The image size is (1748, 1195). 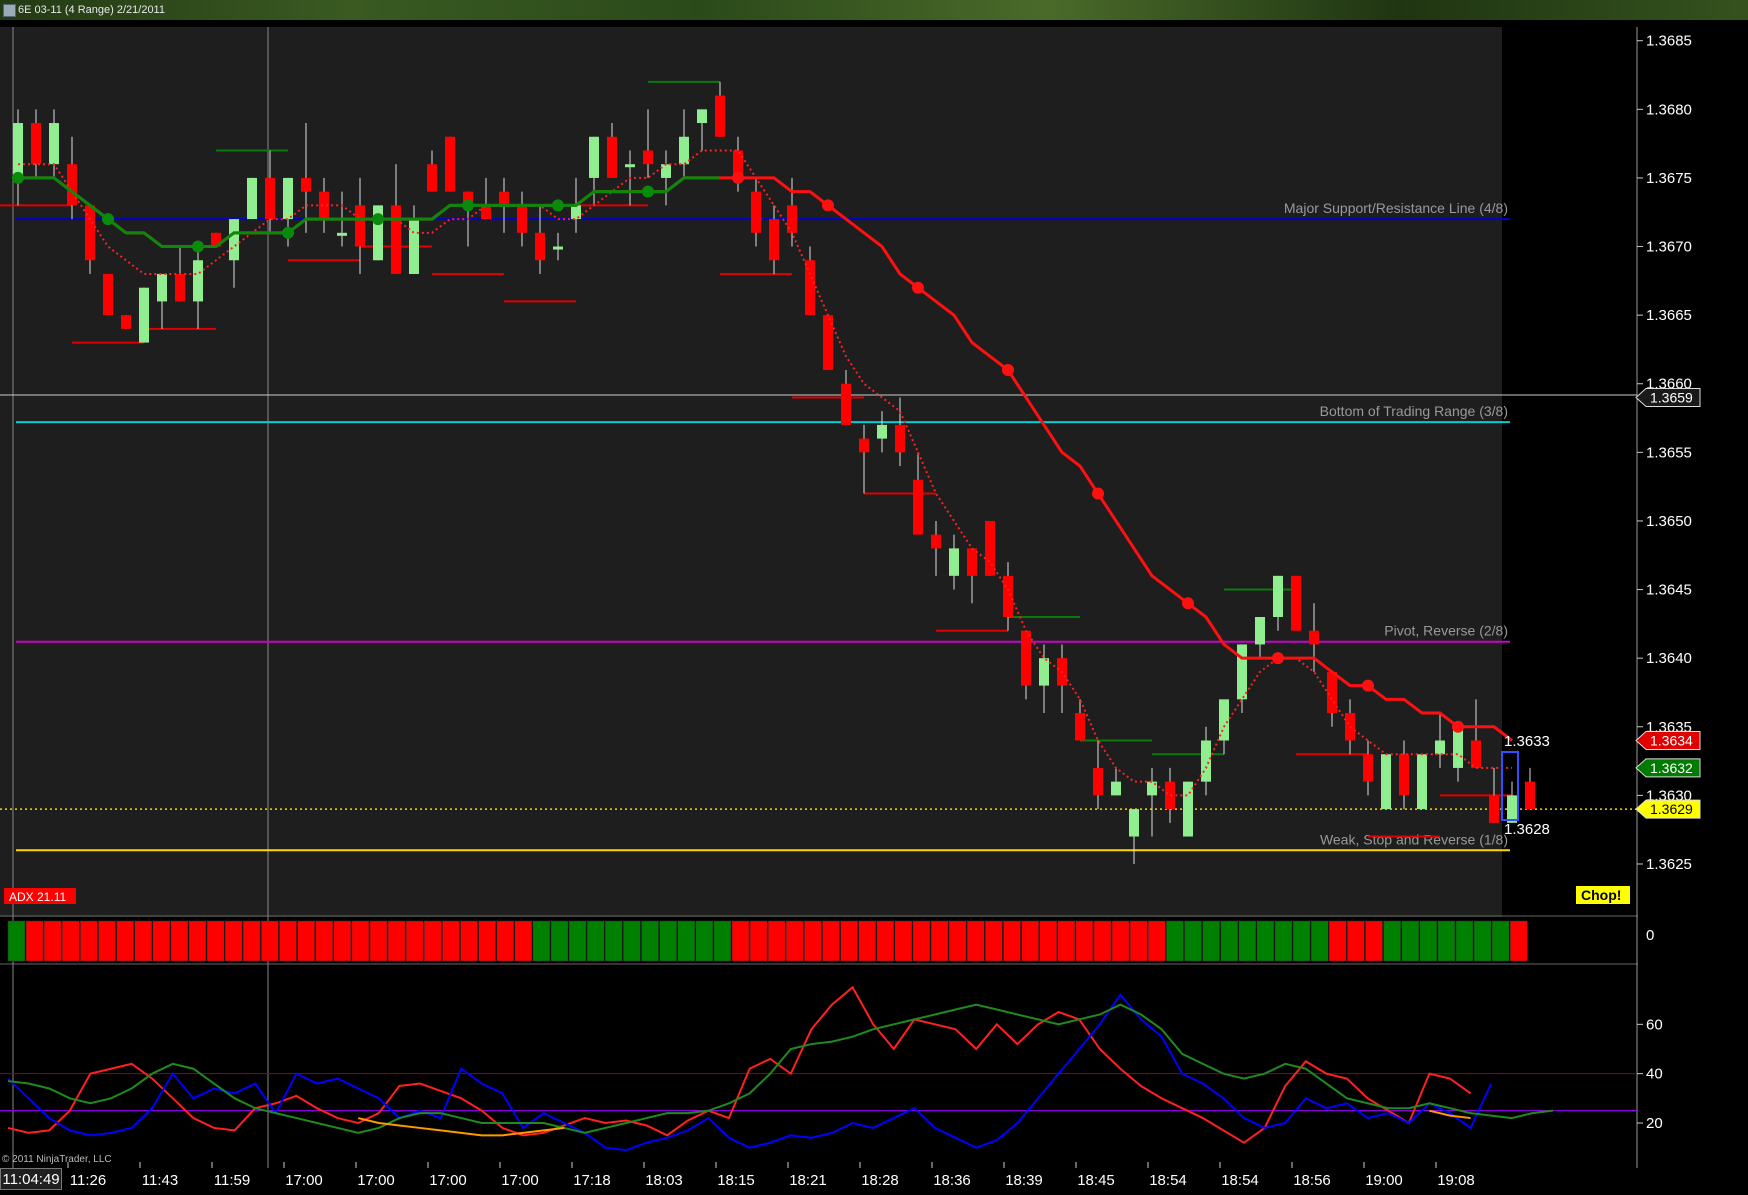 I want to click on x-tick-label: 11:26, so click(x=88, y=1180).